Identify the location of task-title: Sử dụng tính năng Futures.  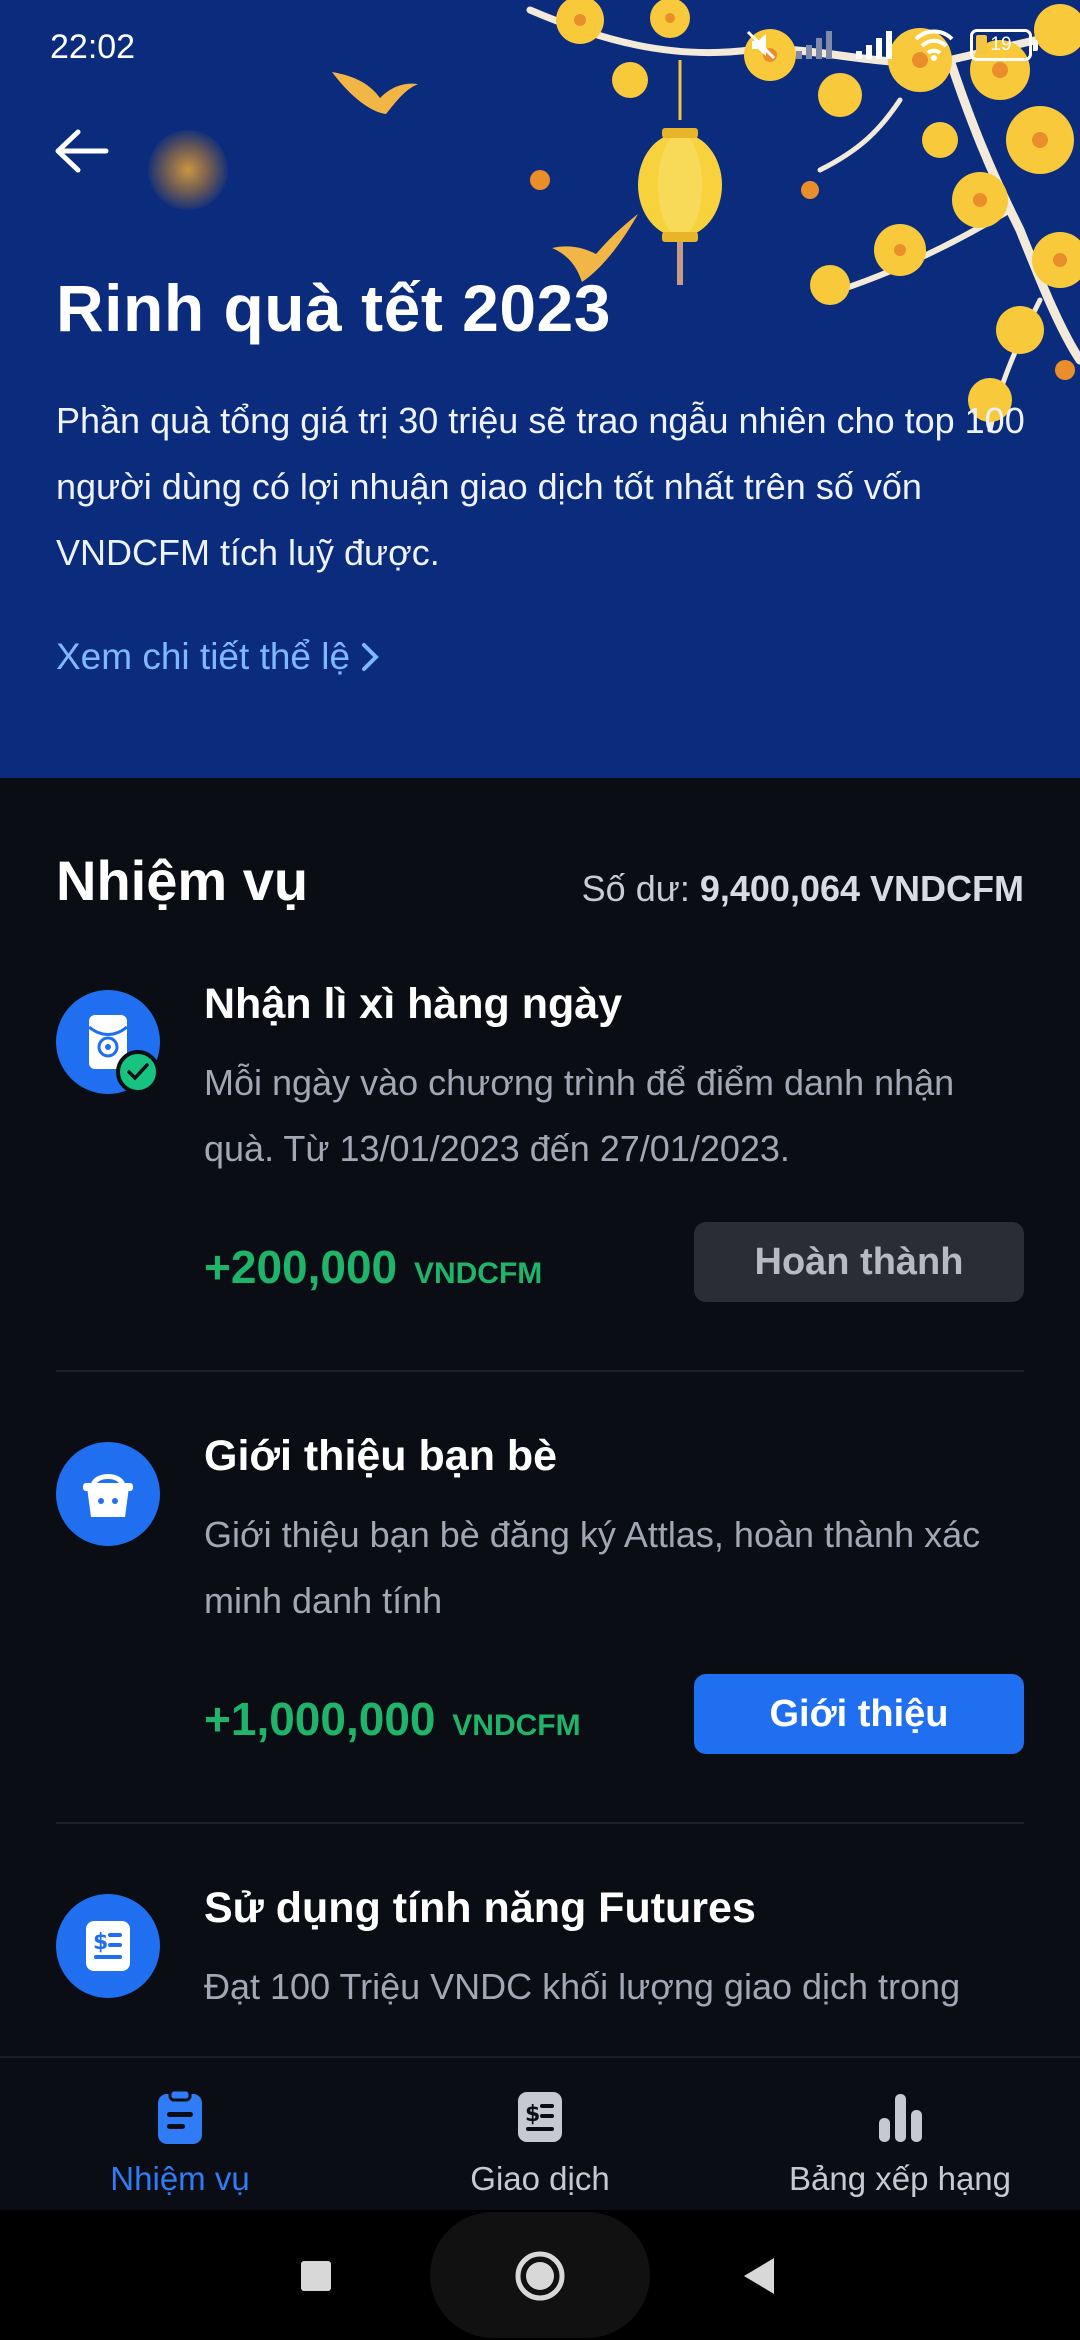
(480, 1908).